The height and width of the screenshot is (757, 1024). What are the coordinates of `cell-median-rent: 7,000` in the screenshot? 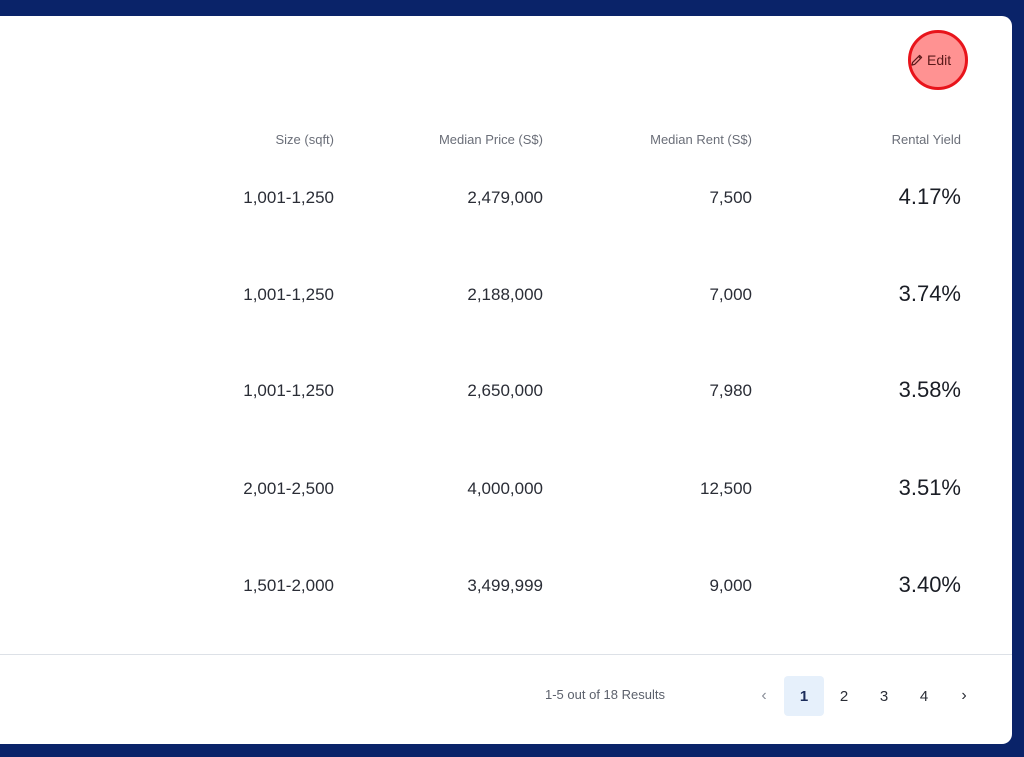 It's located at (730, 294).